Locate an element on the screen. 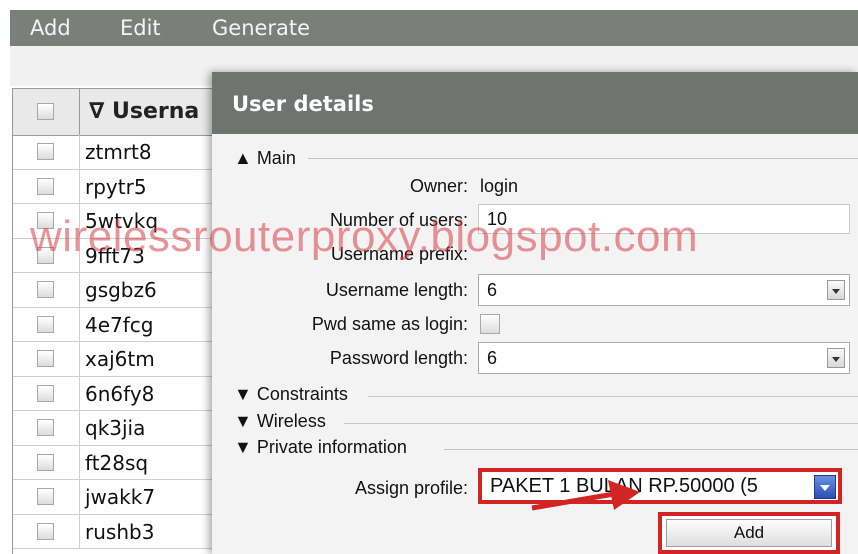  username-cell: gsgbz6 is located at coordinates (121, 290).